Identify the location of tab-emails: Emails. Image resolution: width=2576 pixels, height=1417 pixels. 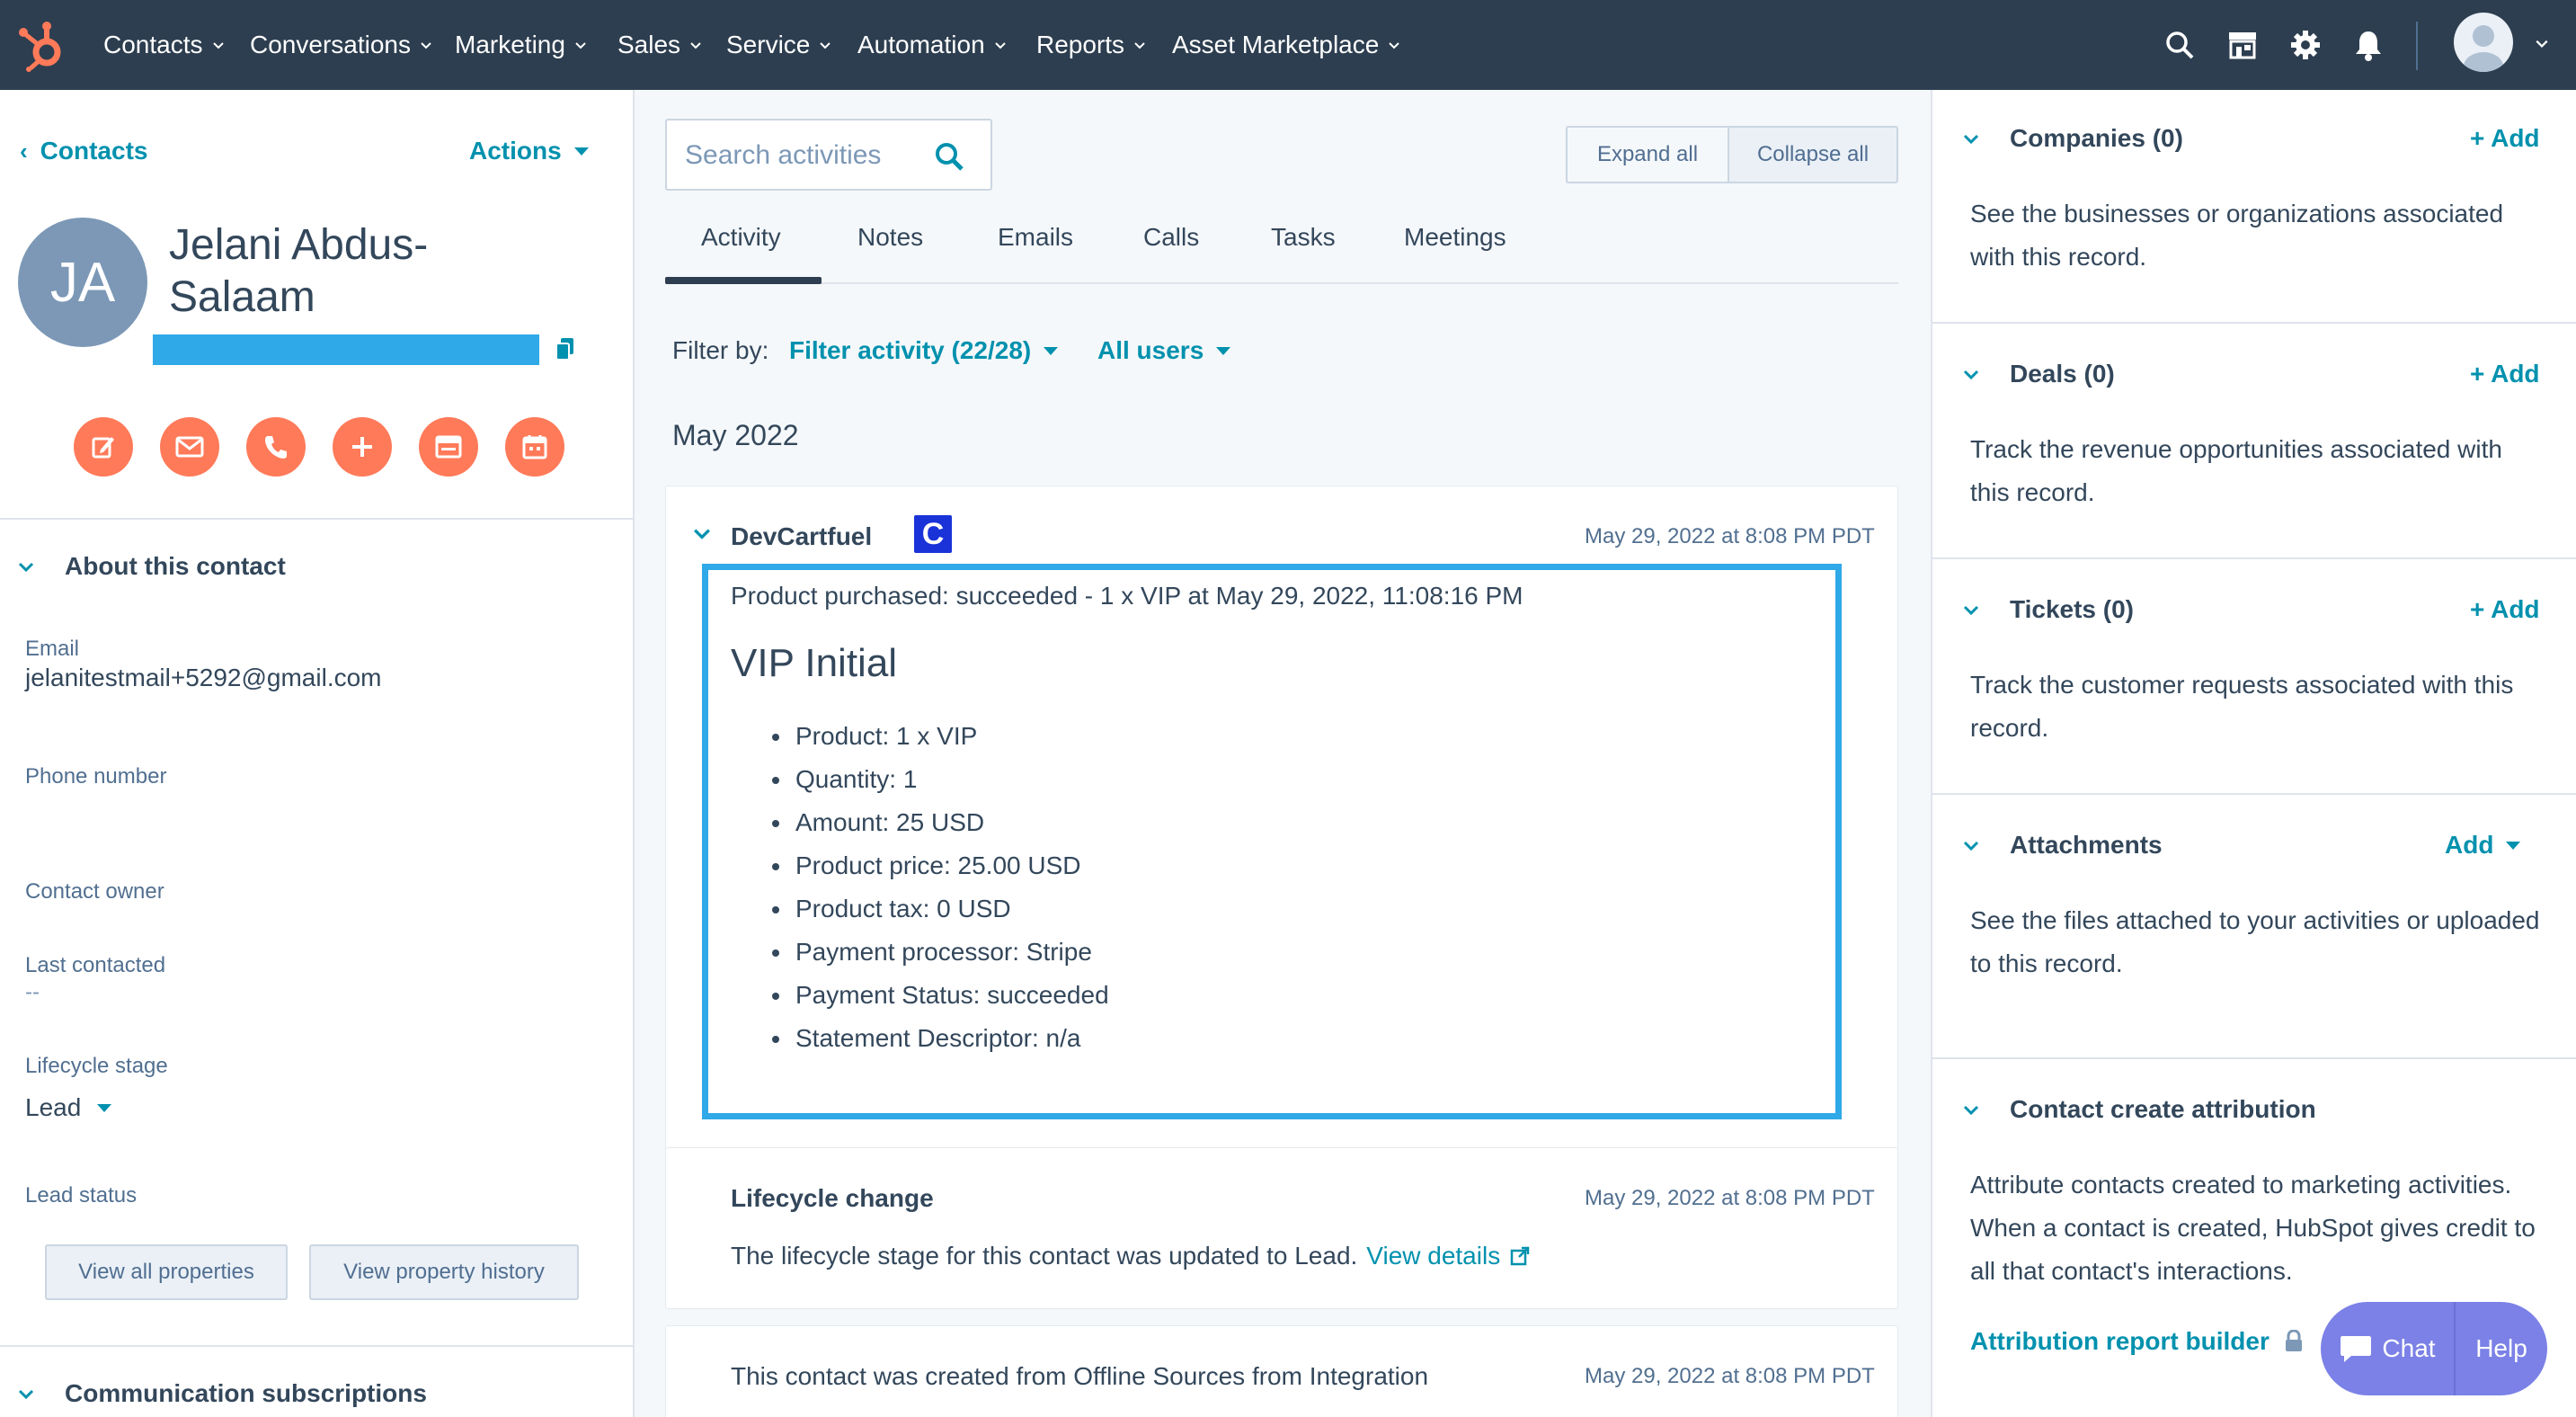
(1035, 238).